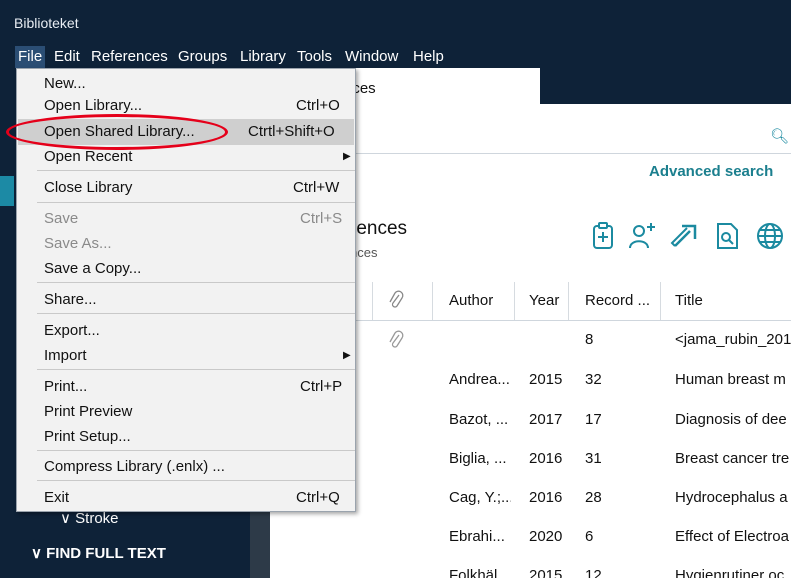 The image size is (791, 578). What do you see at coordinates (61, 218) in the screenshot?
I see `menu-item-save: Save` at bounding box center [61, 218].